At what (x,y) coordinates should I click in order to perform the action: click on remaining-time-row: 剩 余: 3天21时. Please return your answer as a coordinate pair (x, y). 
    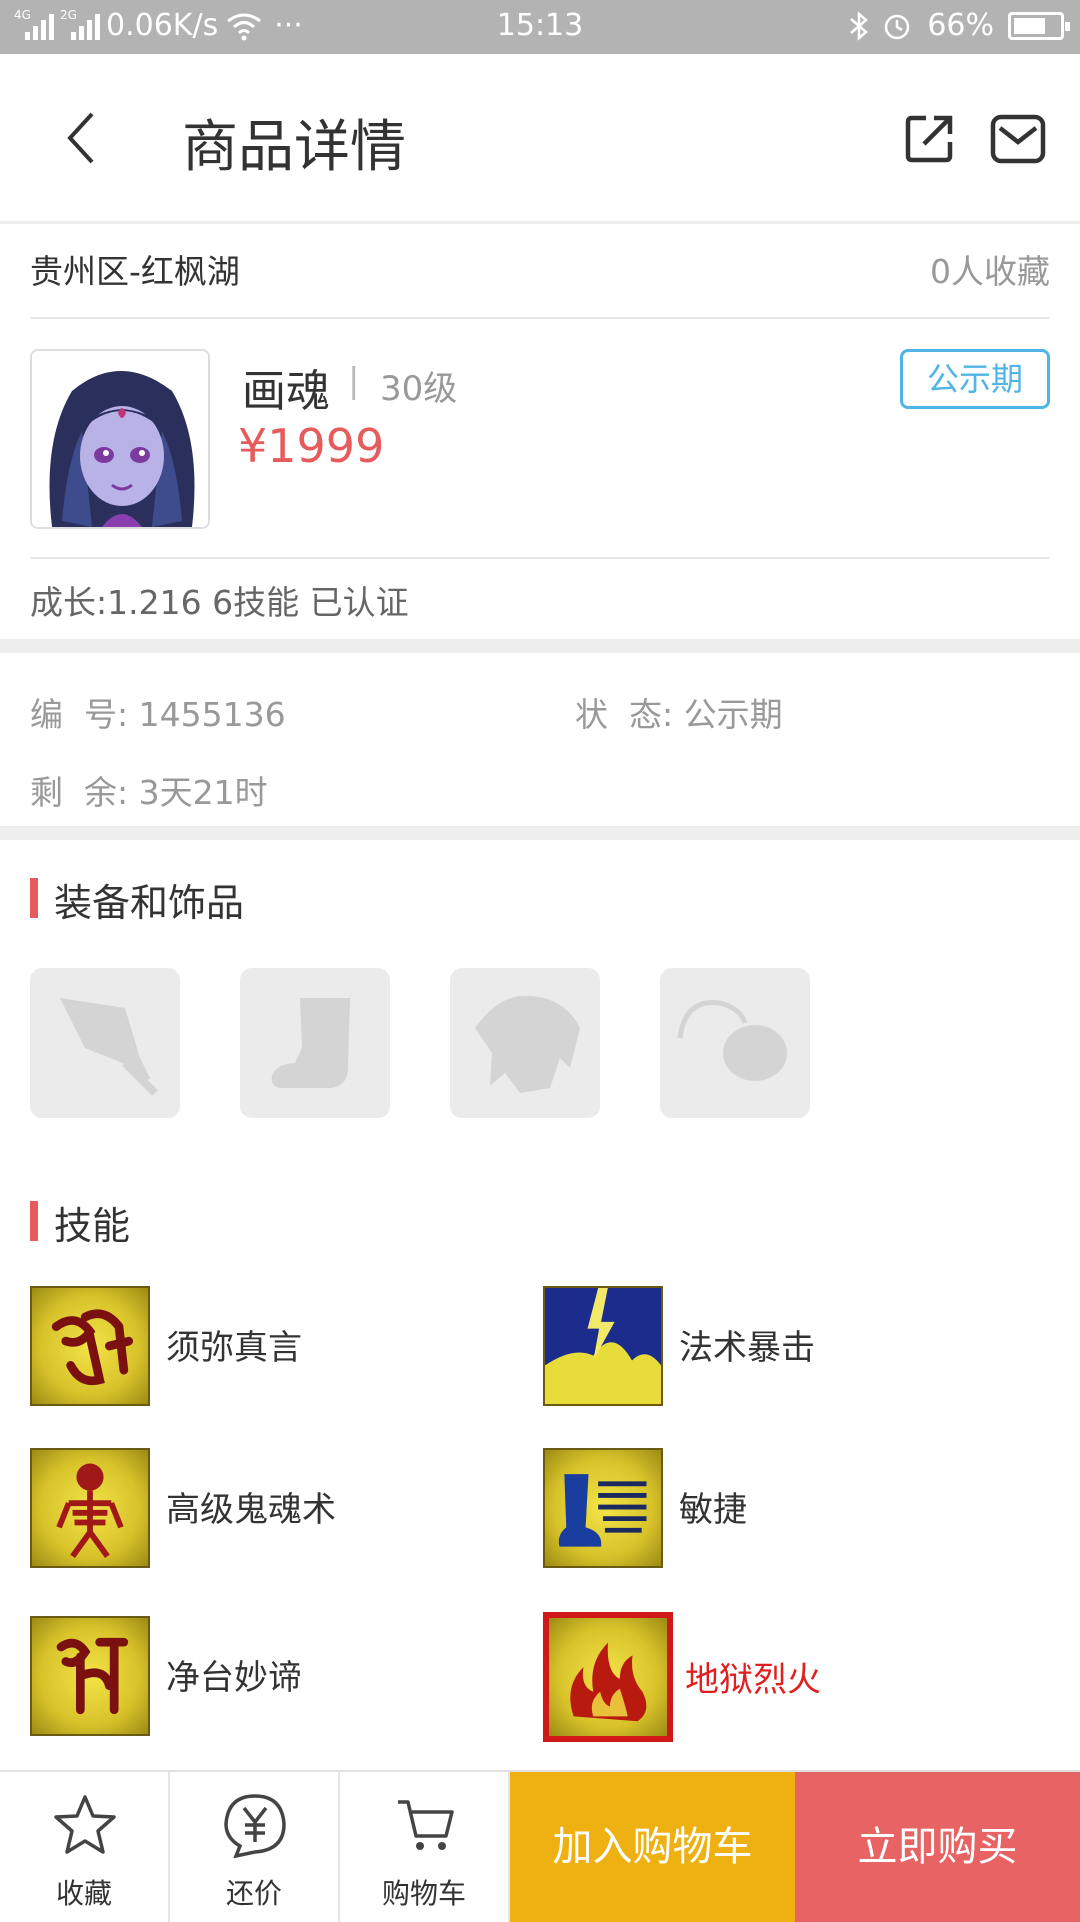
    Looking at the image, I should click on (149, 790).